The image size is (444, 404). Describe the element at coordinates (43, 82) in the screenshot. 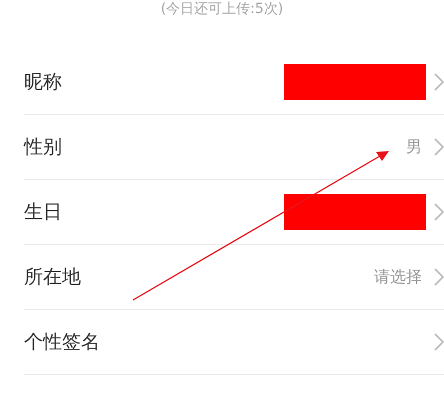

I see `row-label: 昵称` at that location.